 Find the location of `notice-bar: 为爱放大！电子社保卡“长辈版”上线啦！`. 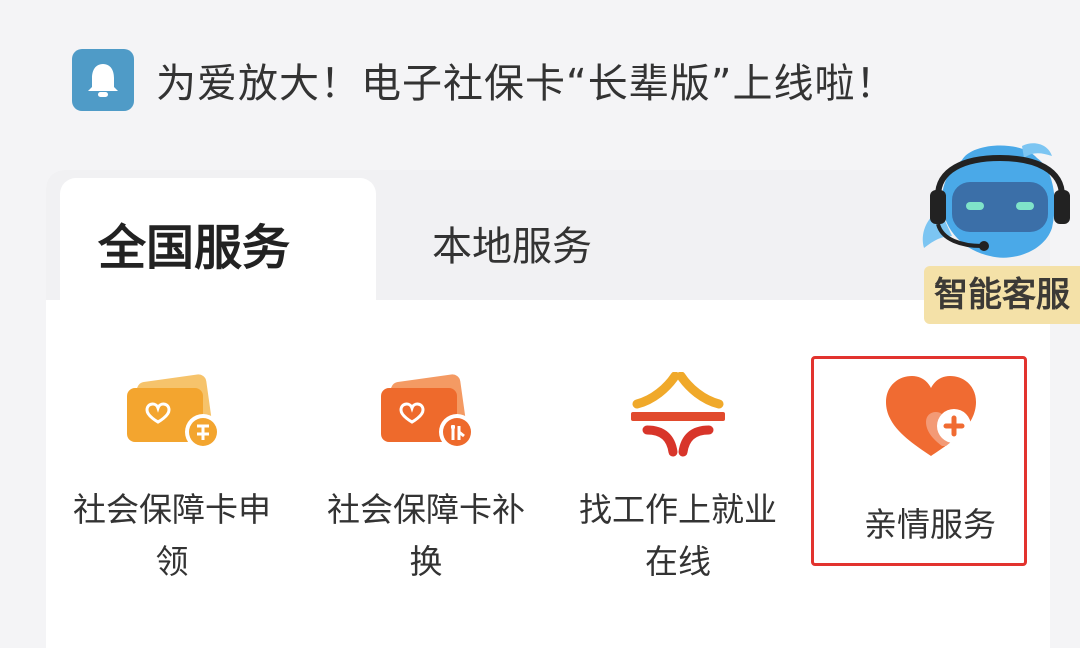

notice-bar: 为爱放大！电子社保卡“长辈版”上线啦！ is located at coordinates (542, 80).